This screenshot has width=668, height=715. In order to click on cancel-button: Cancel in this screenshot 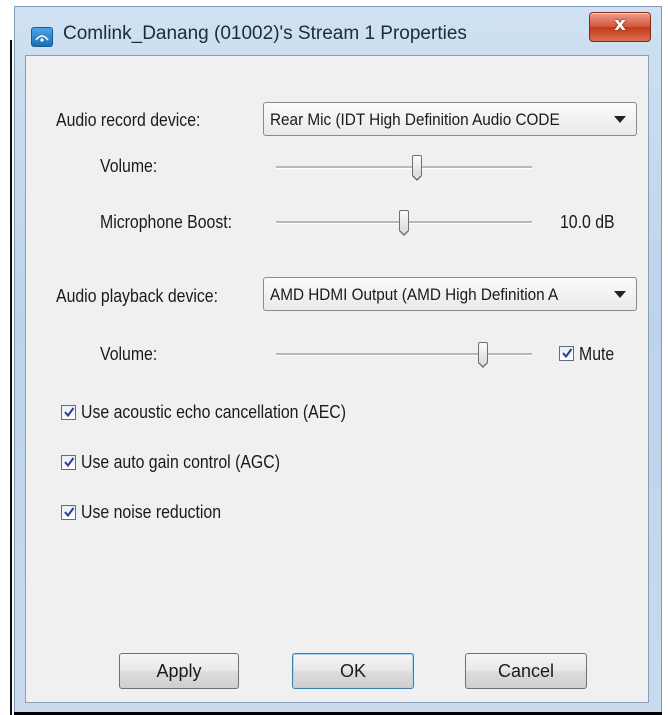, I will do `click(526, 671)`.